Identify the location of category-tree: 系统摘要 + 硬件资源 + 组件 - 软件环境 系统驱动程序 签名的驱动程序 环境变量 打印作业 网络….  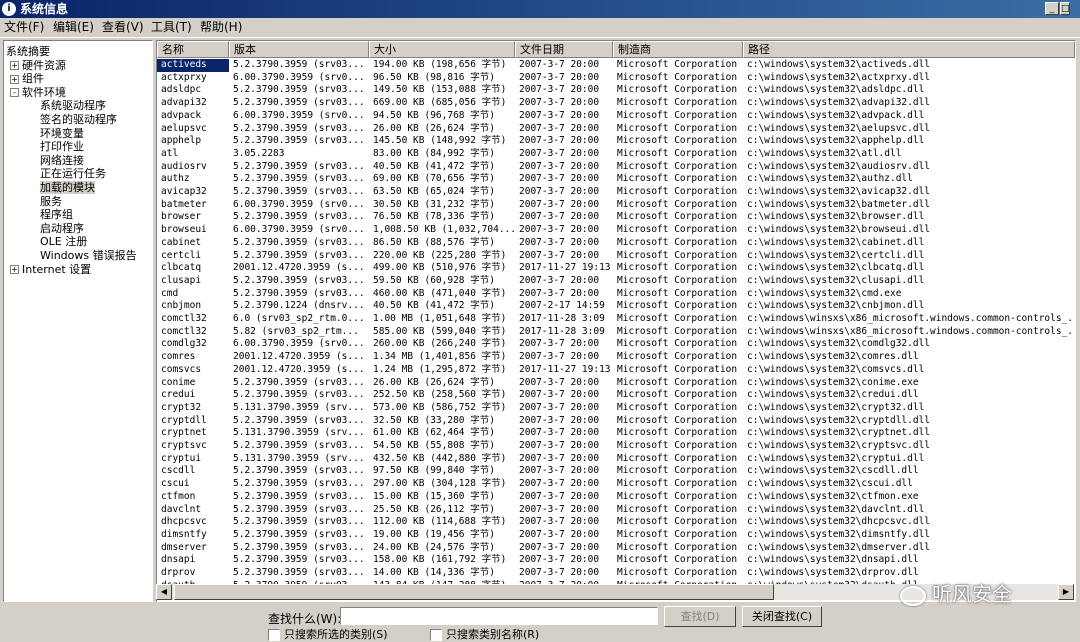
(78, 321).